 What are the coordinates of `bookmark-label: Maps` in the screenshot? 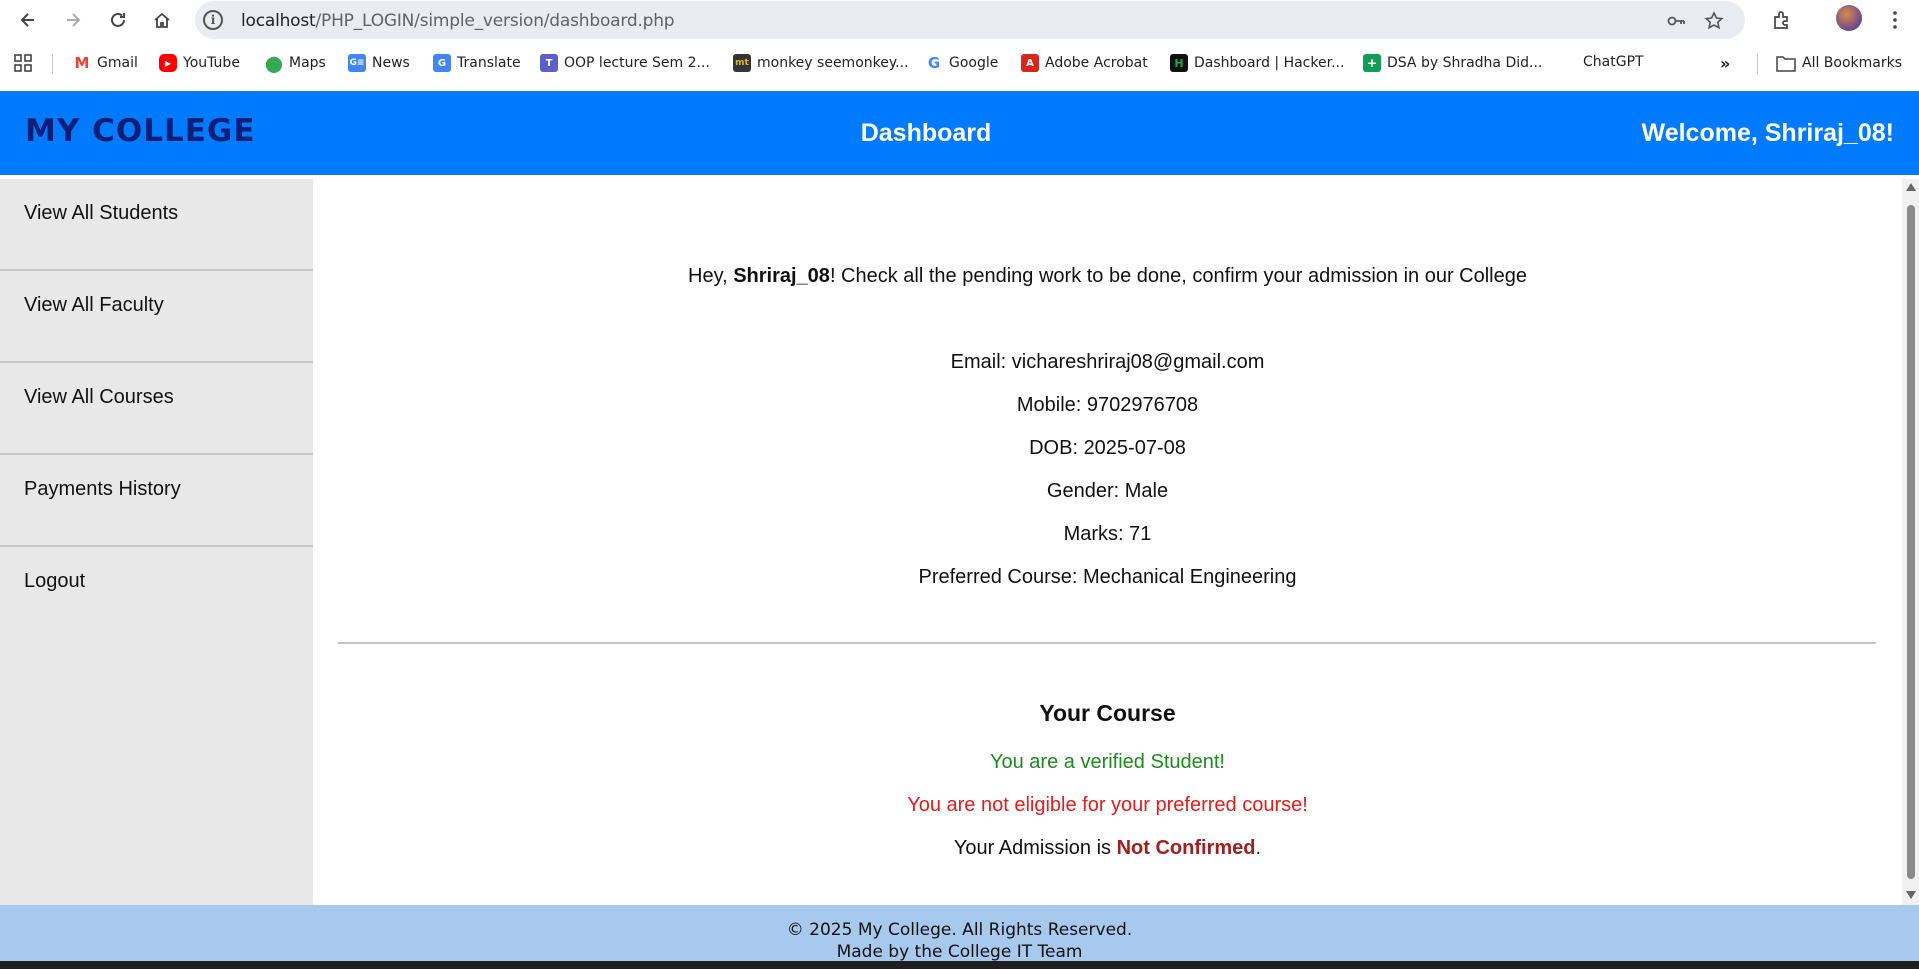 It's located at (307, 63).